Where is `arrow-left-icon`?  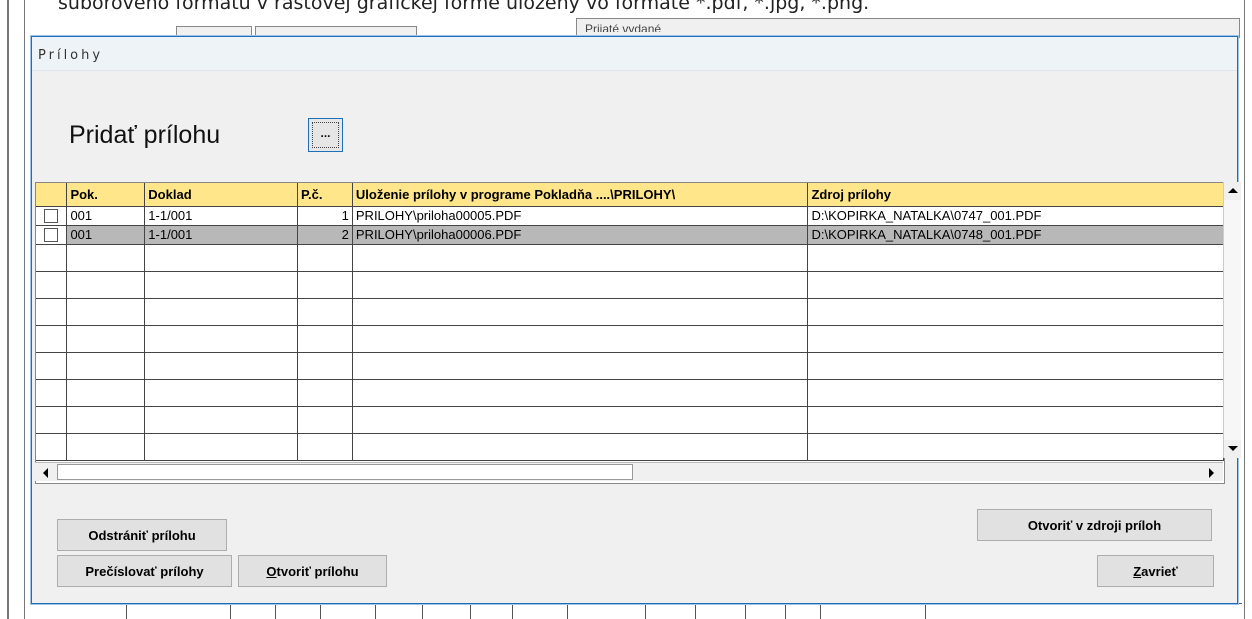 arrow-left-icon is located at coordinates (45, 472).